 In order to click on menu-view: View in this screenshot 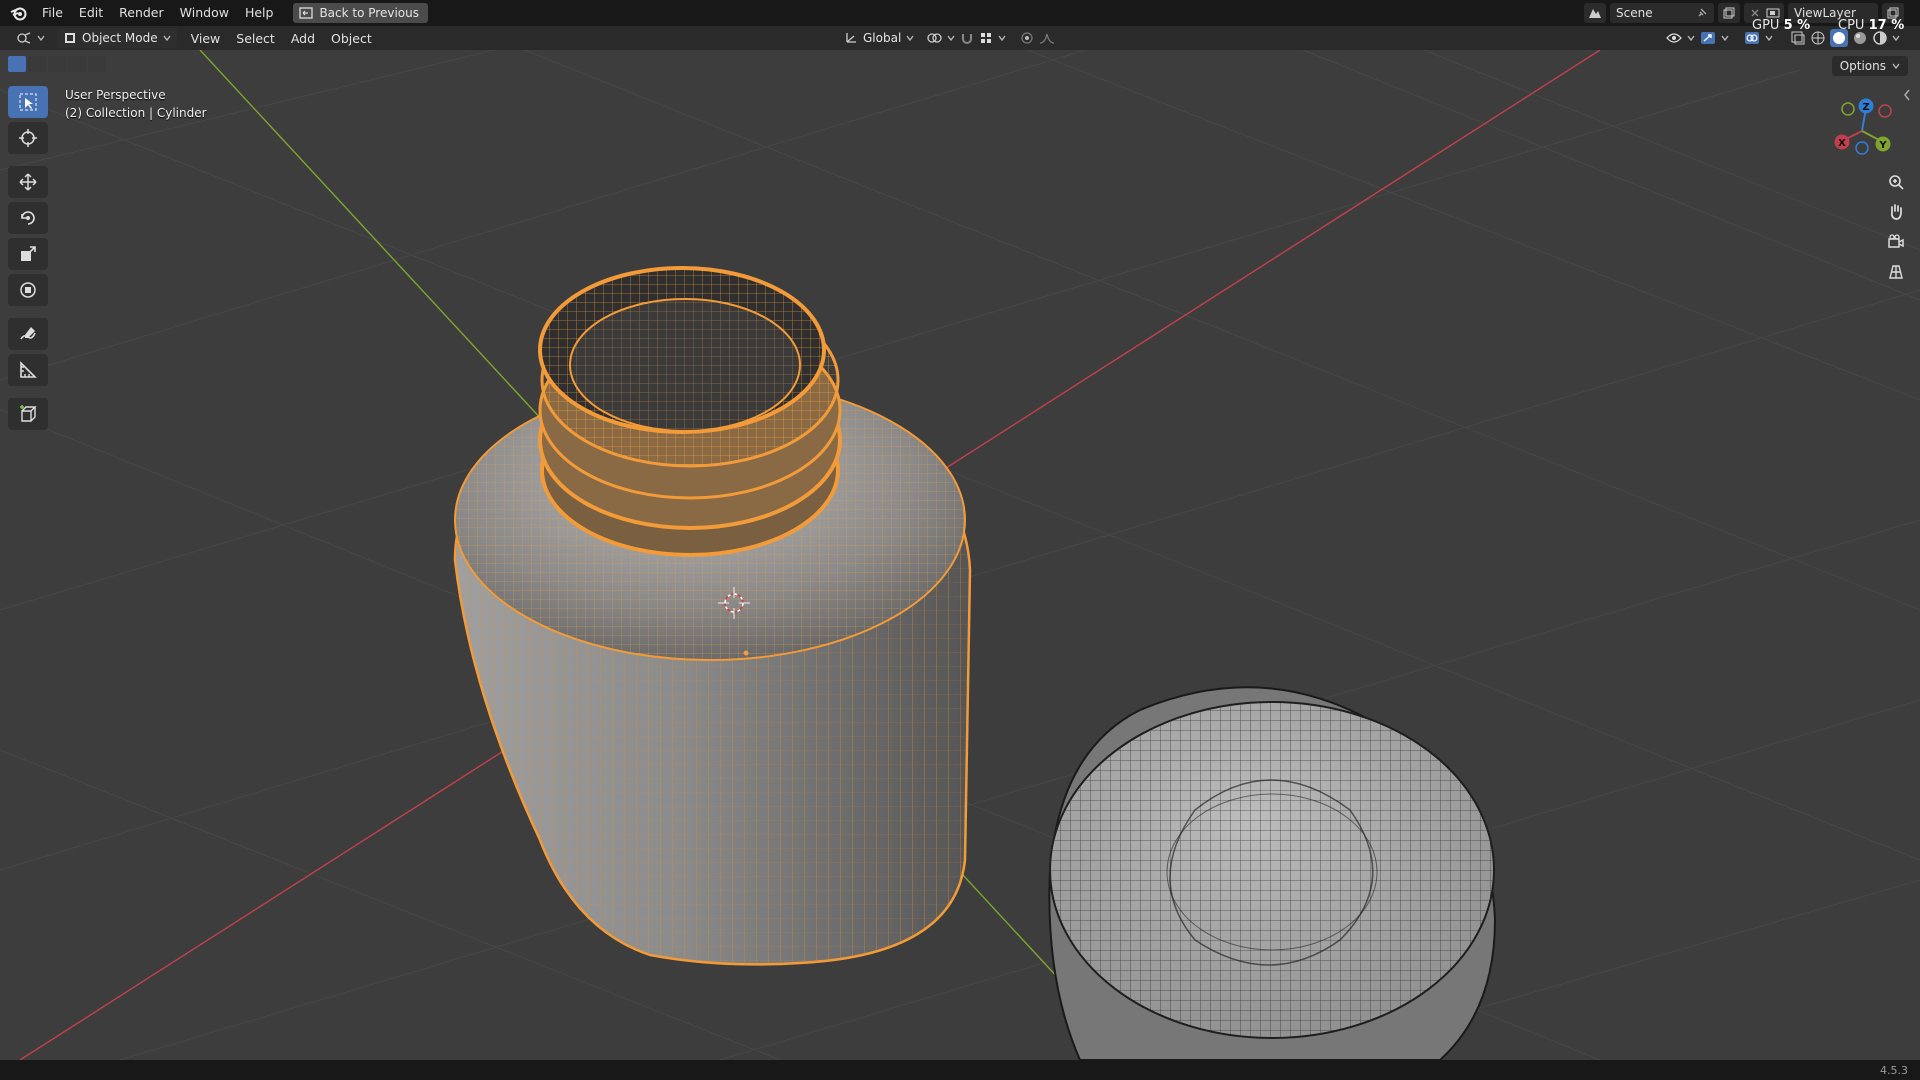, I will do `click(206, 38)`.